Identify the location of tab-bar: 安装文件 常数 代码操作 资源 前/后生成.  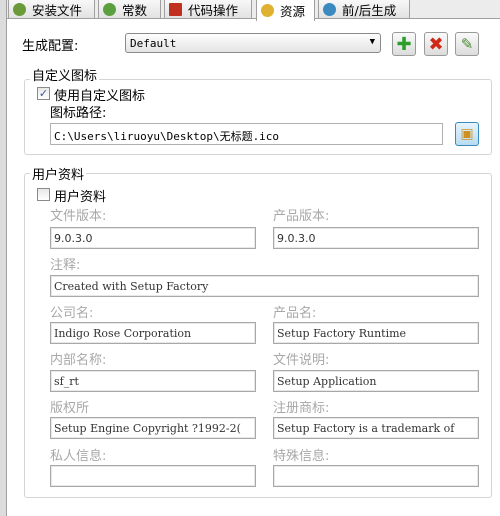
(250, 10).